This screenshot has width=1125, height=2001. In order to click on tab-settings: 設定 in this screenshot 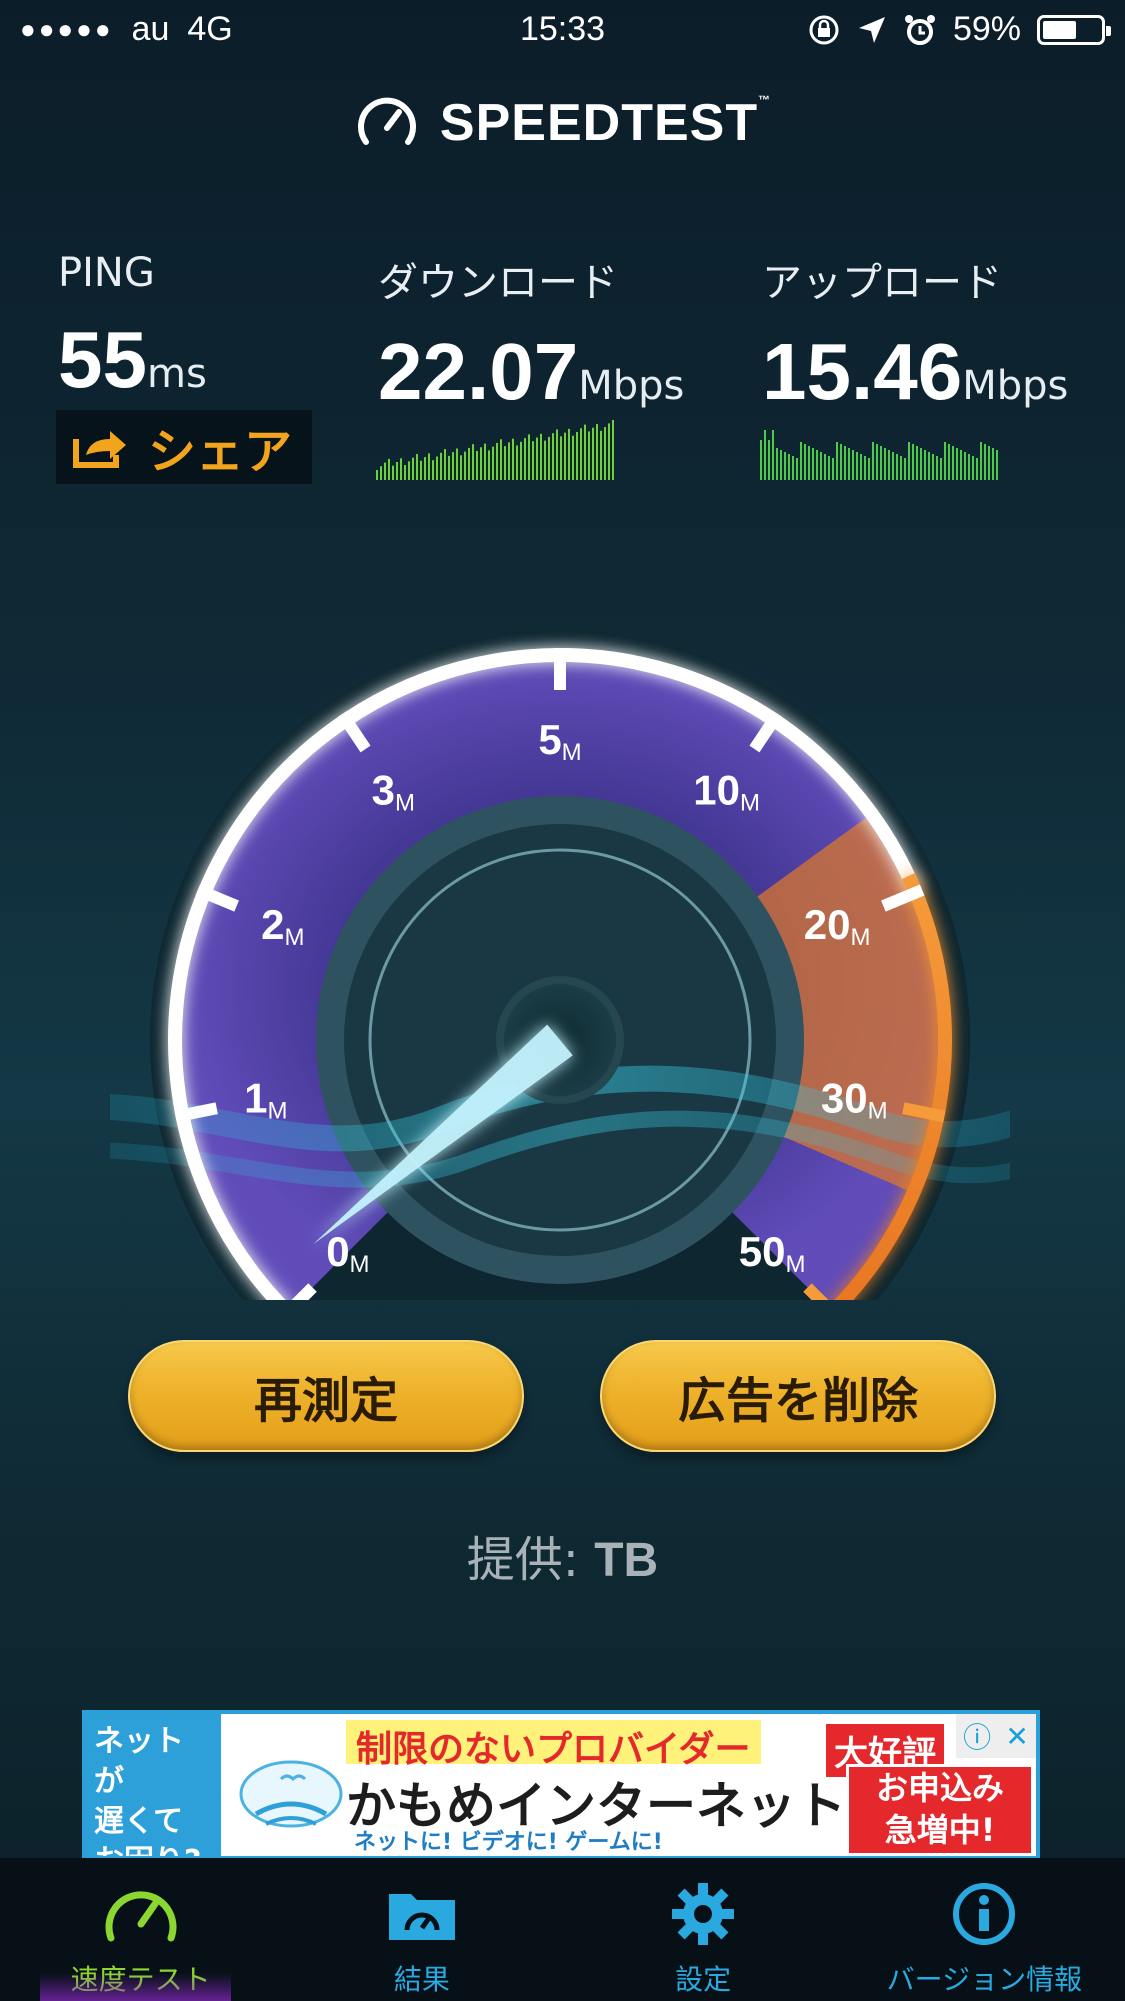, I will do `click(703, 1929)`.